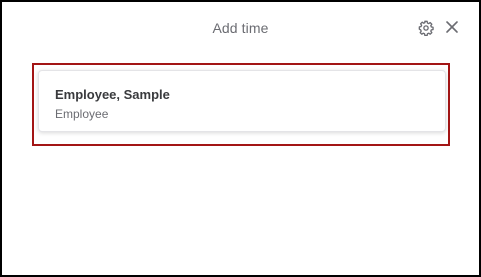  I want to click on employee-name: Employee, Sample, so click(112, 94).